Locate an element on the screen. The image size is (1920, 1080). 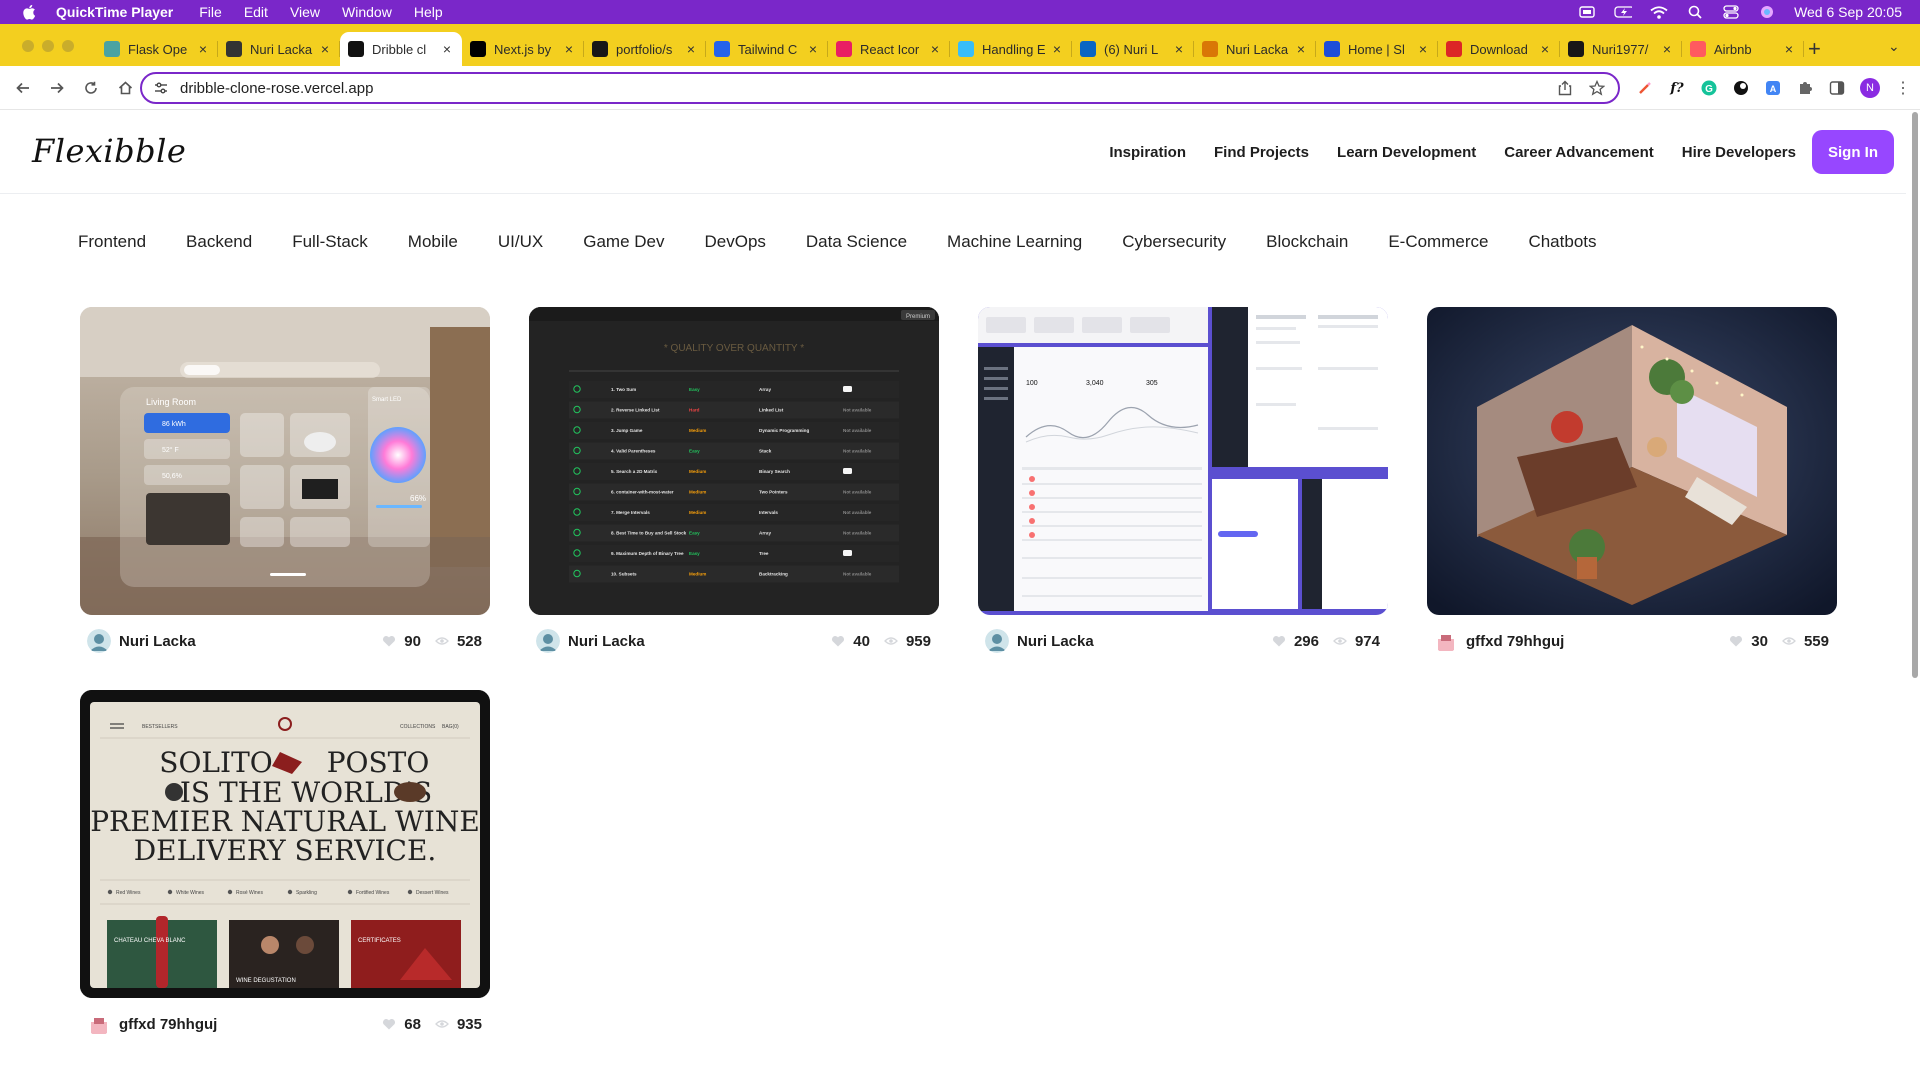
control-center-icon is located at coordinates (1731, 12).